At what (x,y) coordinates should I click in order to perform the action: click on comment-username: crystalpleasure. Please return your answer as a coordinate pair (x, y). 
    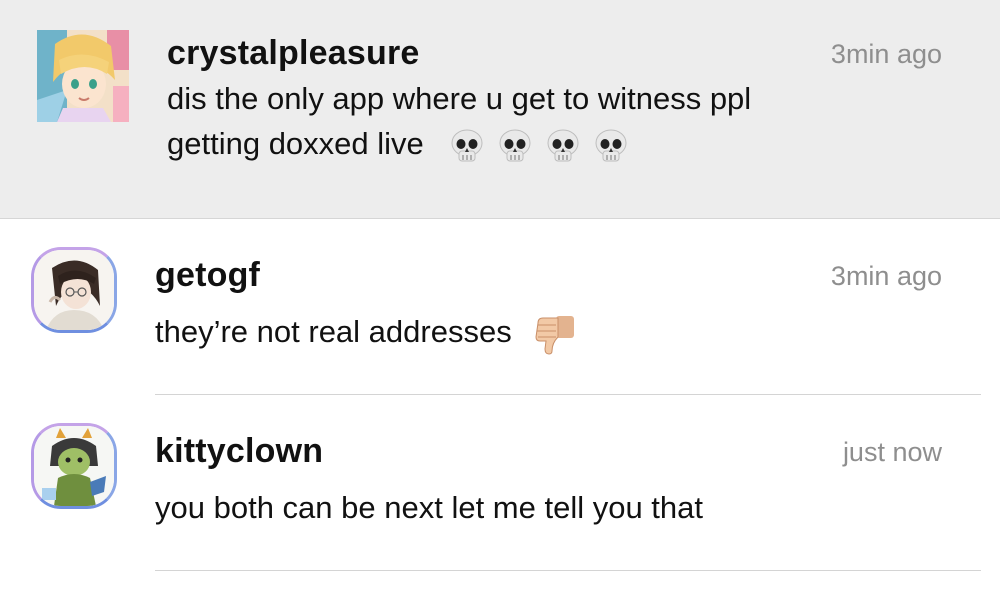
    Looking at the image, I should click on (293, 53).